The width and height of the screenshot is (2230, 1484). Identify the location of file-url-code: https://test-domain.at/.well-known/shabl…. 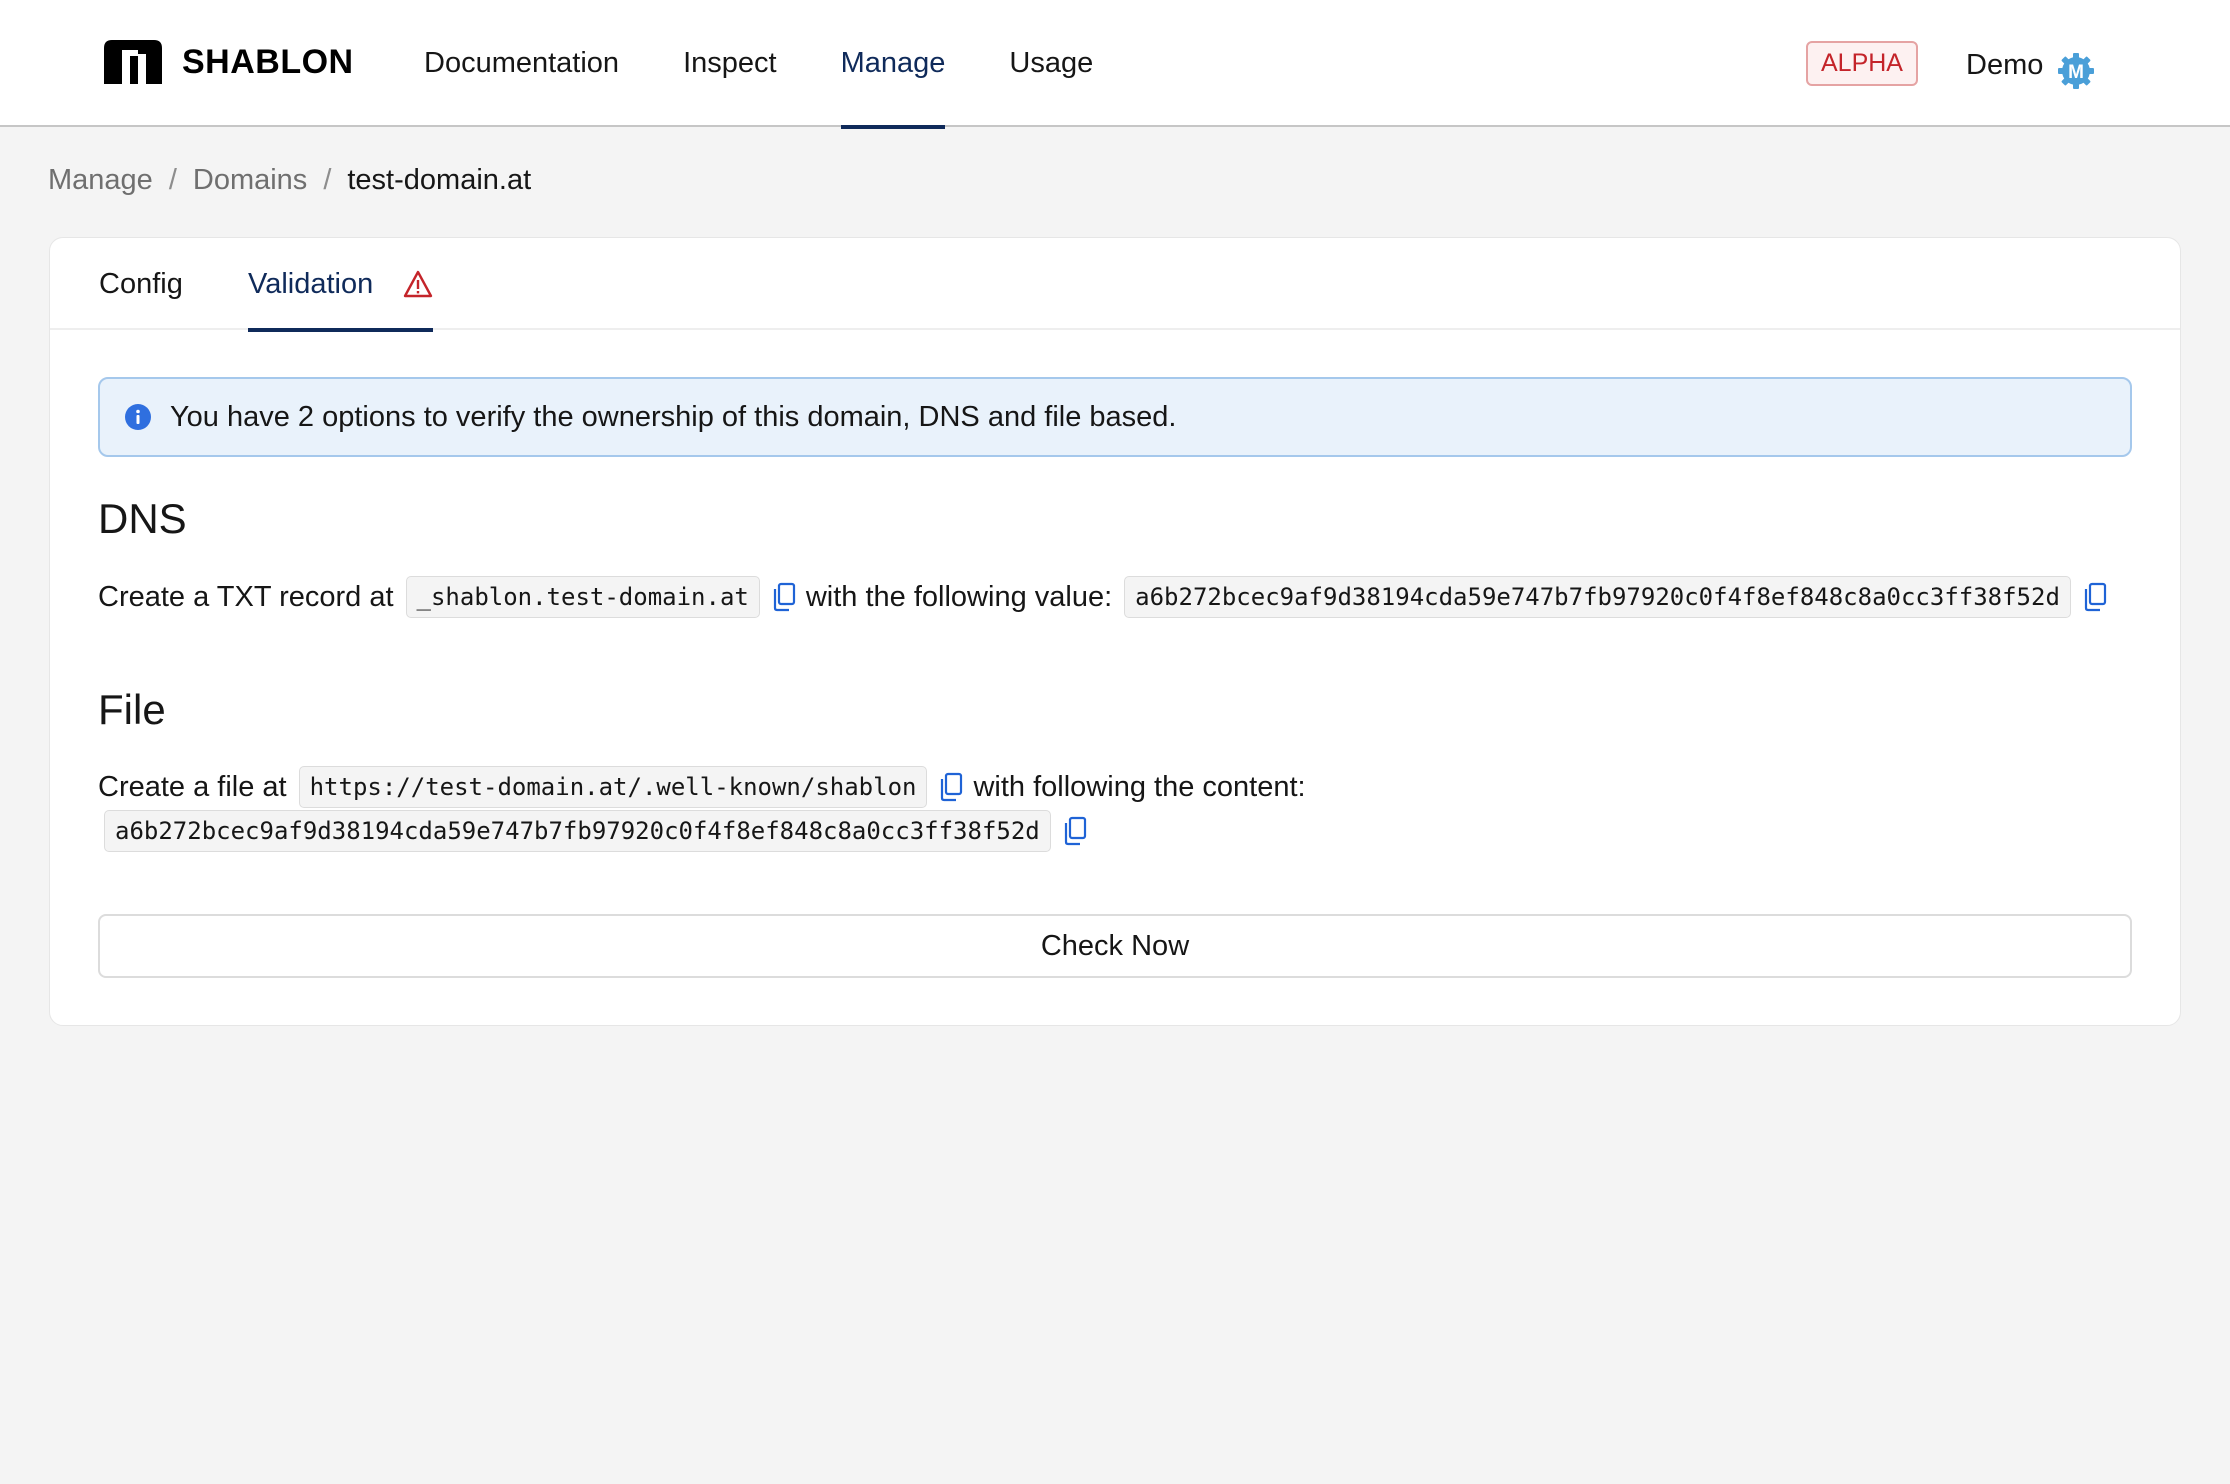
(613, 787).